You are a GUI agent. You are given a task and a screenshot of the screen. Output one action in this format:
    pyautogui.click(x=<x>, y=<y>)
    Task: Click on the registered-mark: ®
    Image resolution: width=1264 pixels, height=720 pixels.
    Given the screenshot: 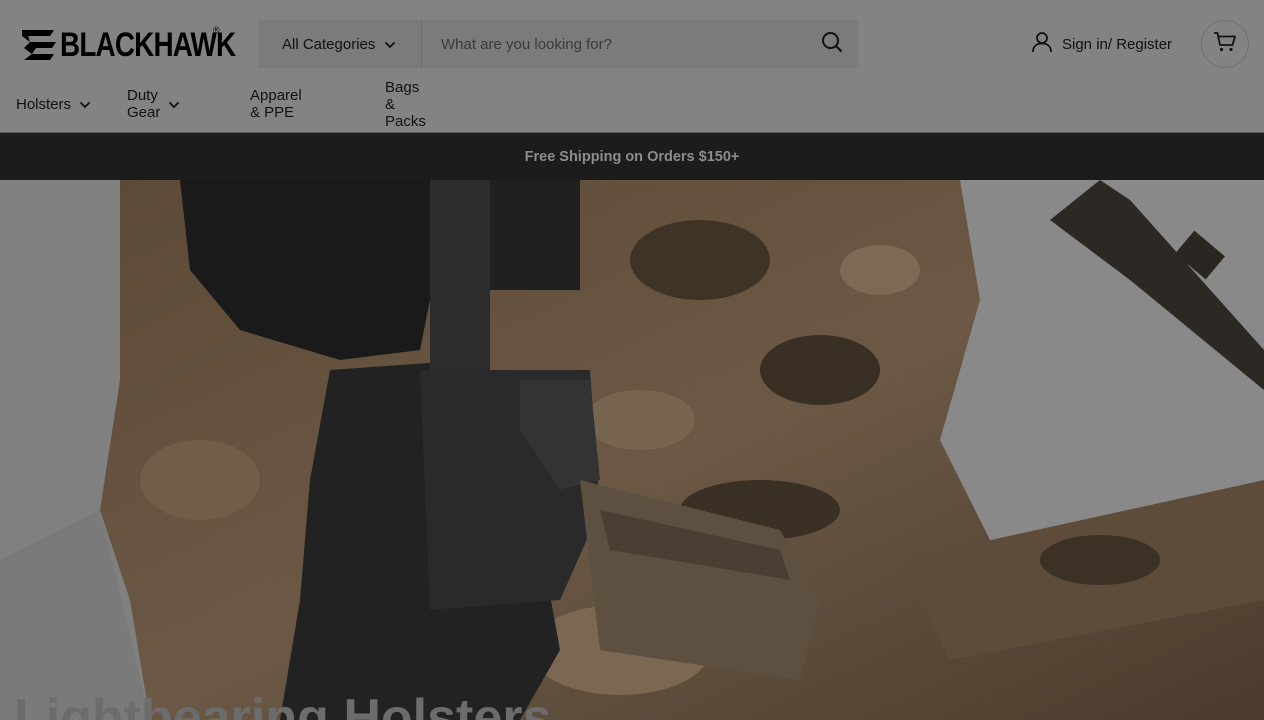 What is the action you would take?
    pyautogui.click(x=216, y=30)
    